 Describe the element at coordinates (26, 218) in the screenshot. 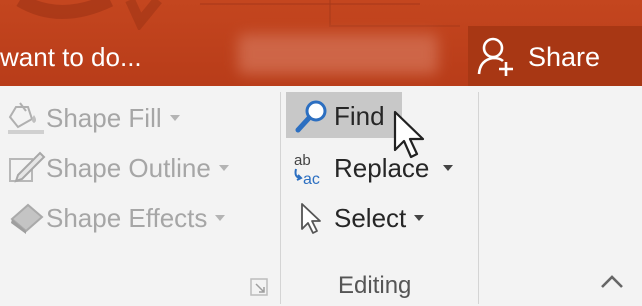

I see `eraser-effects-icon` at that location.